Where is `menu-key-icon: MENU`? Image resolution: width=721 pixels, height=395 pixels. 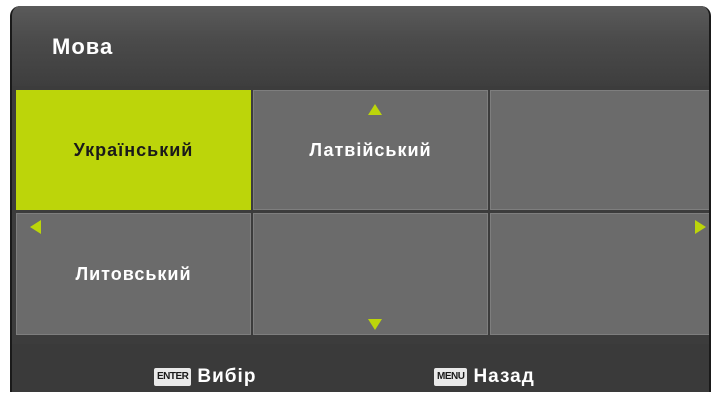
menu-key-icon: MENU is located at coordinates (451, 377).